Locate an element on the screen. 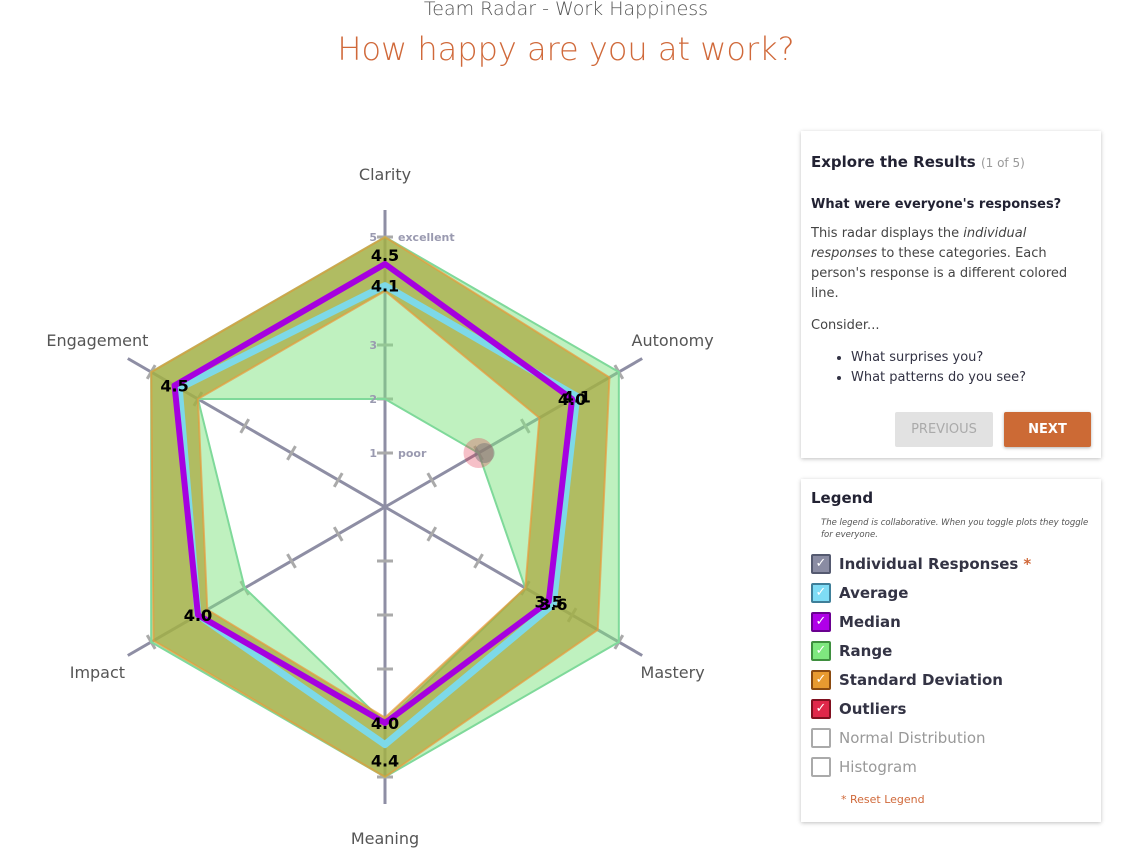  step-count: (1 of 5) is located at coordinates (1002, 163).